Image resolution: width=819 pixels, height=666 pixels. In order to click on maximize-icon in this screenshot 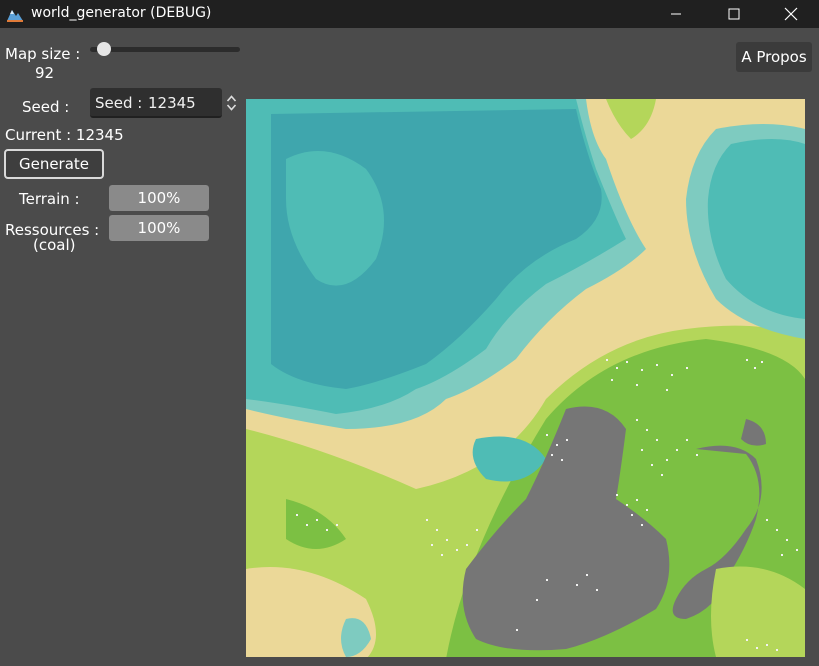, I will do `click(734, 14)`.